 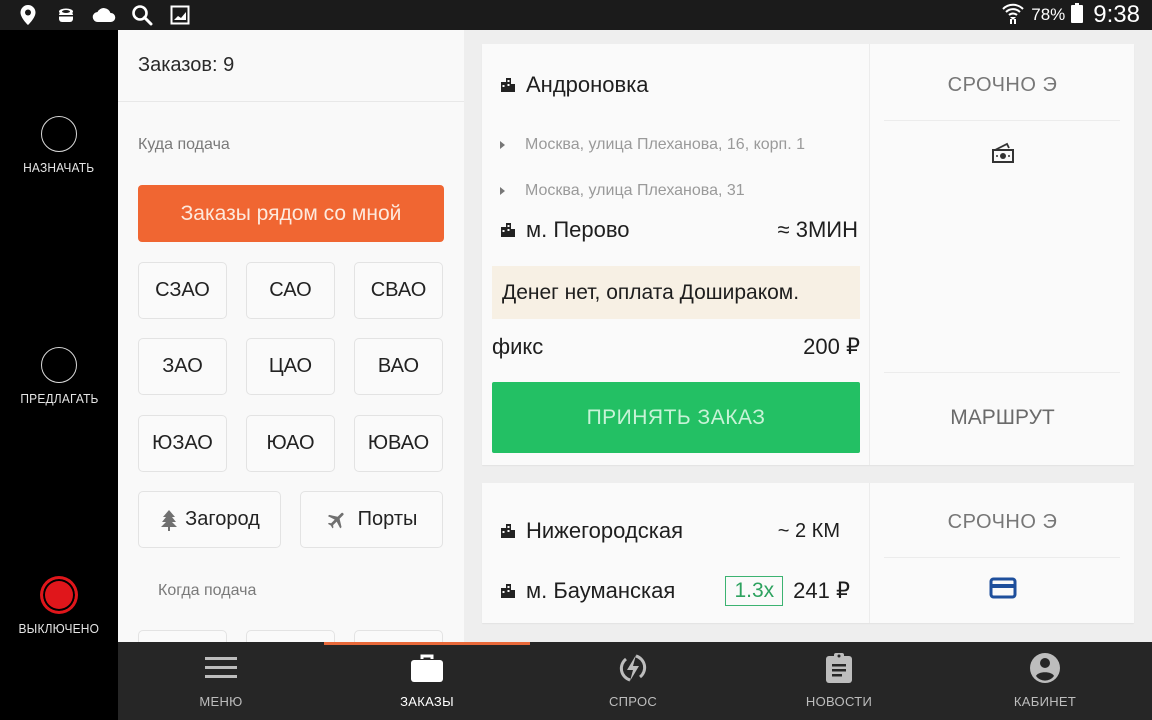 What do you see at coordinates (633, 668) in the screenshot?
I see `lightning-icon` at bounding box center [633, 668].